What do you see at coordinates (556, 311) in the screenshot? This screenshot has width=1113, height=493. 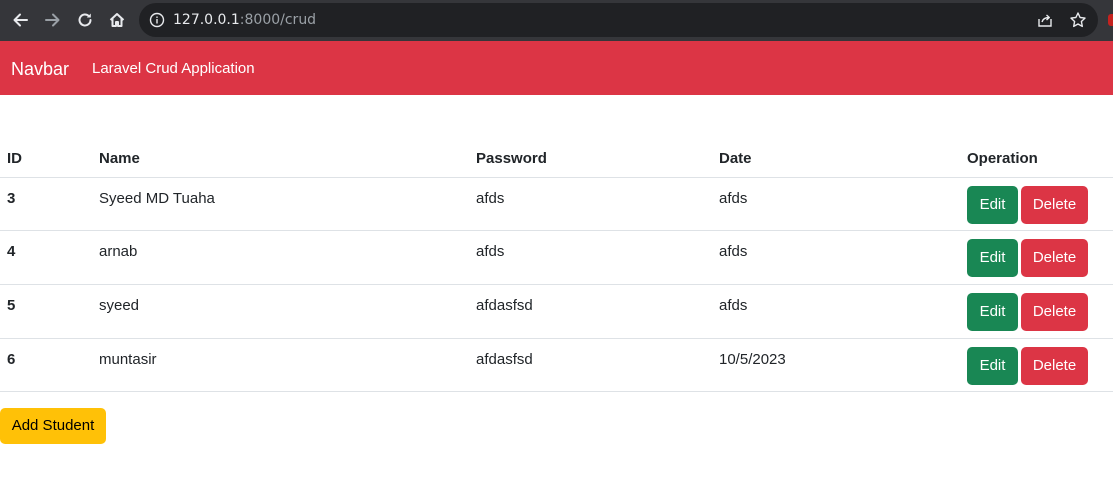 I see `table-row: 5 syeed afdasfsd afds Edit Delete` at bounding box center [556, 311].